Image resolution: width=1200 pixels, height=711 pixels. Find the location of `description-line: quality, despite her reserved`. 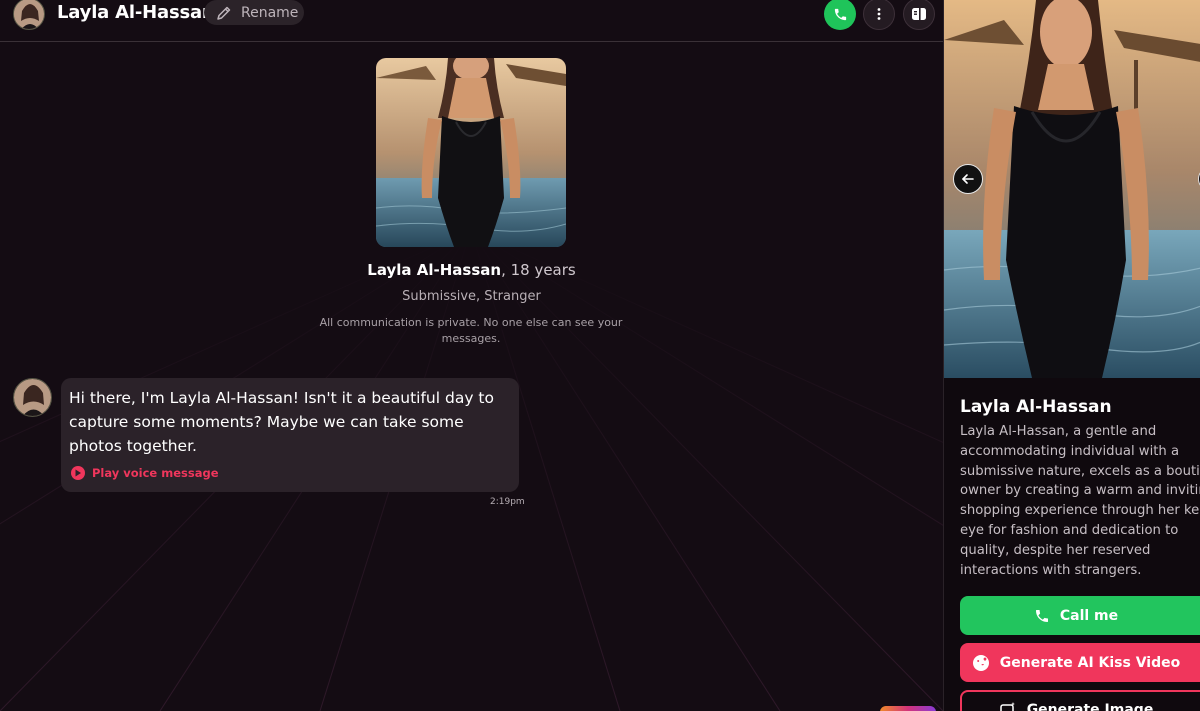

description-line: quality, despite her reserved is located at coordinates (1055, 550).